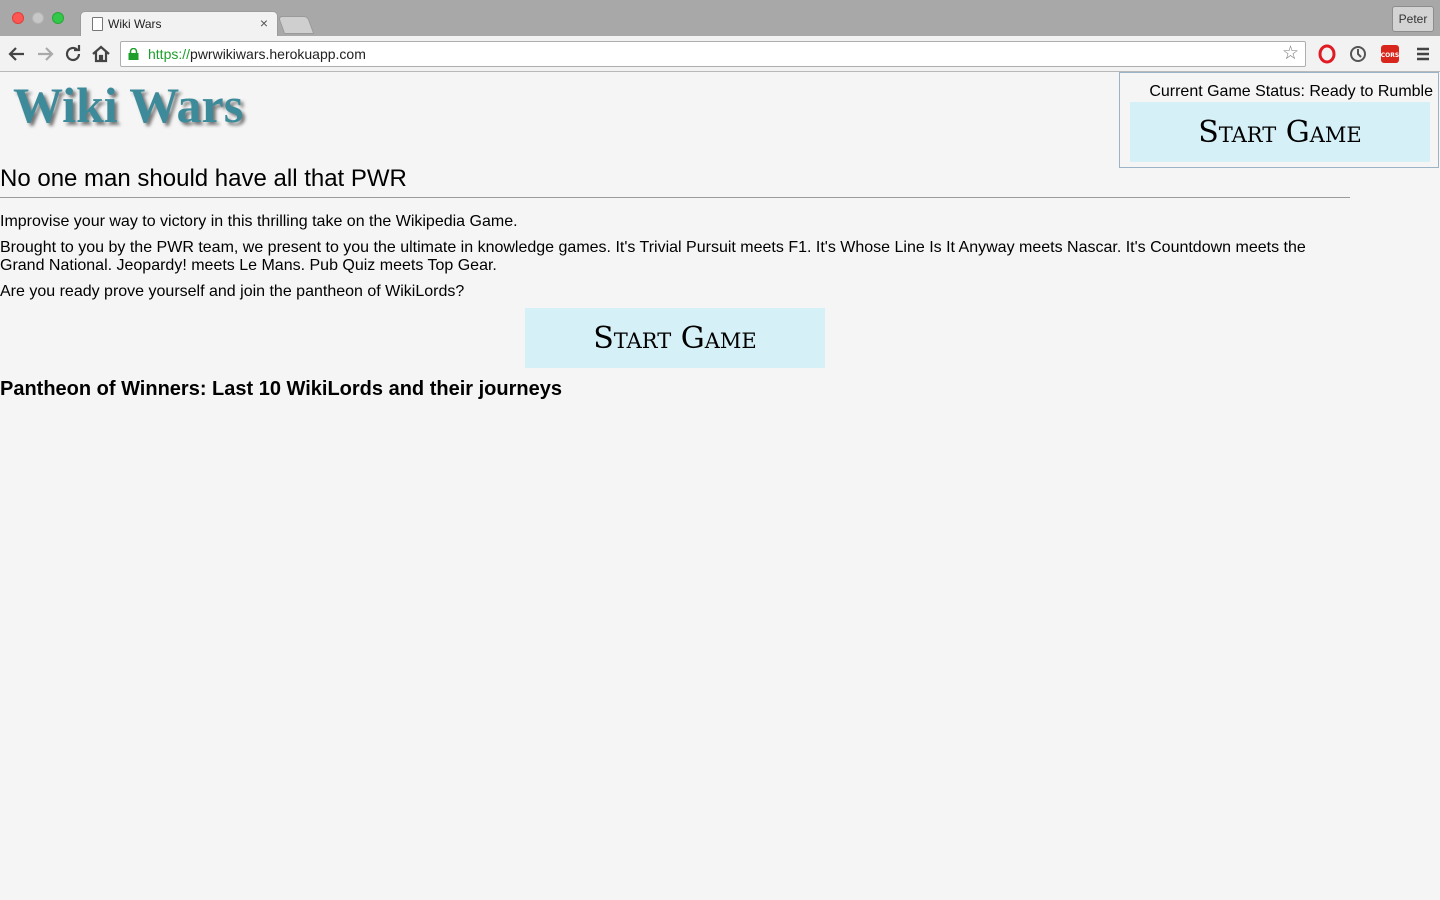 The image size is (1440, 900). I want to click on hamburger-menu-icon, so click(1423, 54).